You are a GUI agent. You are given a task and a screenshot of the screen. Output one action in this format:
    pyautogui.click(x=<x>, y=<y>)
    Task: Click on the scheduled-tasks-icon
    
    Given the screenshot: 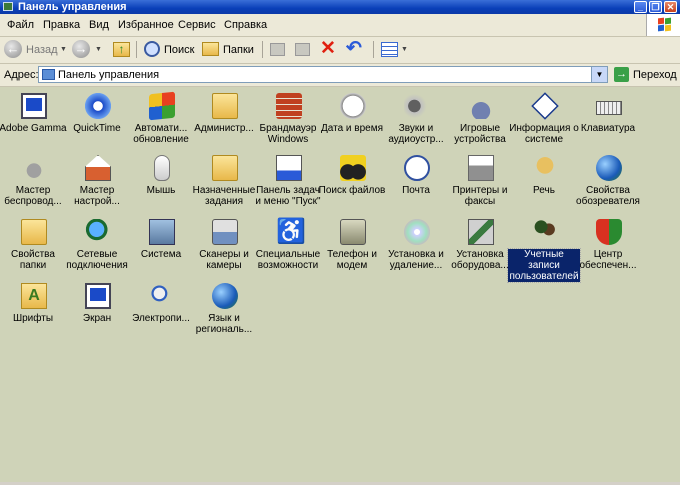 What is the action you would take?
    pyautogui.click(x=225, y=168)
    